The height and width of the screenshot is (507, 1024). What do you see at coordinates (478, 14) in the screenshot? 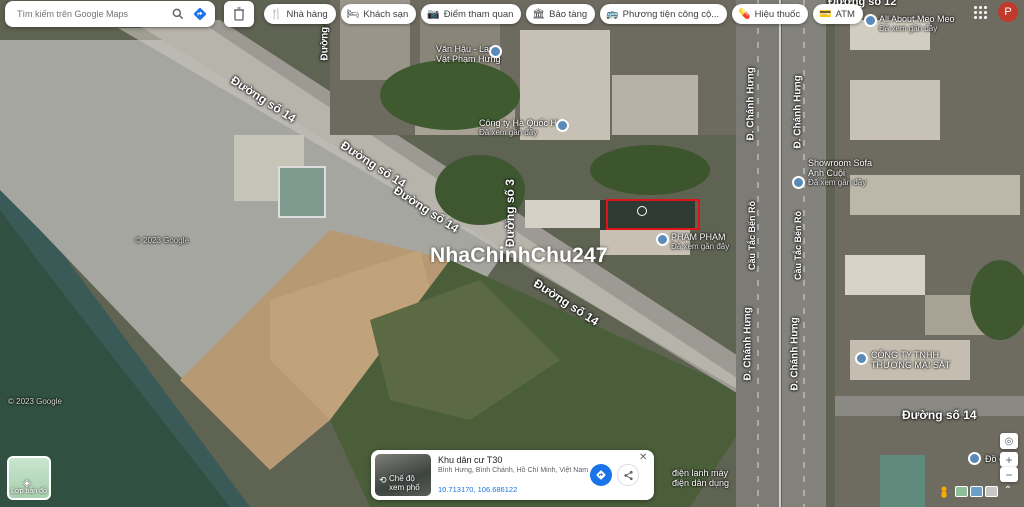
I see `chip-label: Điểm tham quan` at bounding box center [478, 14].